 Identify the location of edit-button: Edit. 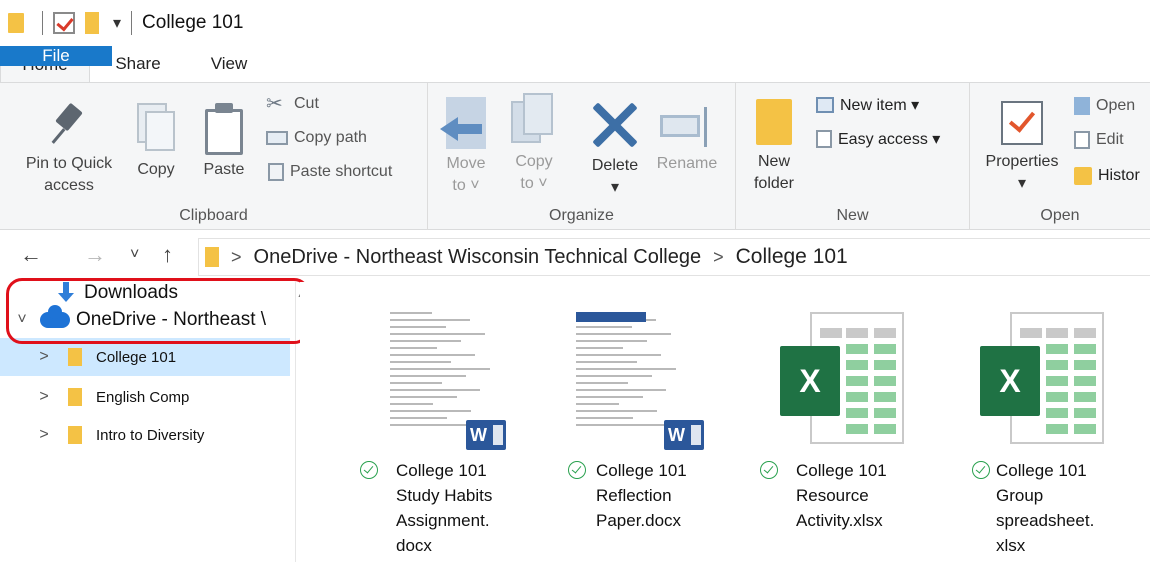
(1099, 140).